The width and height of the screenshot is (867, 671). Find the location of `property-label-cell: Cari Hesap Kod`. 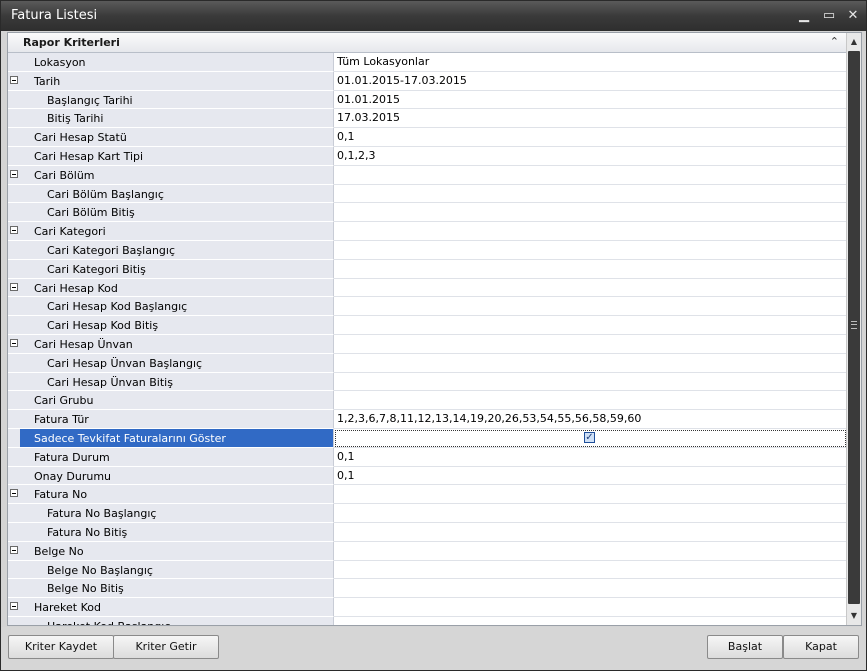

property-label-cell: Cari Hesap Kod is located at coordinates (171, 288).